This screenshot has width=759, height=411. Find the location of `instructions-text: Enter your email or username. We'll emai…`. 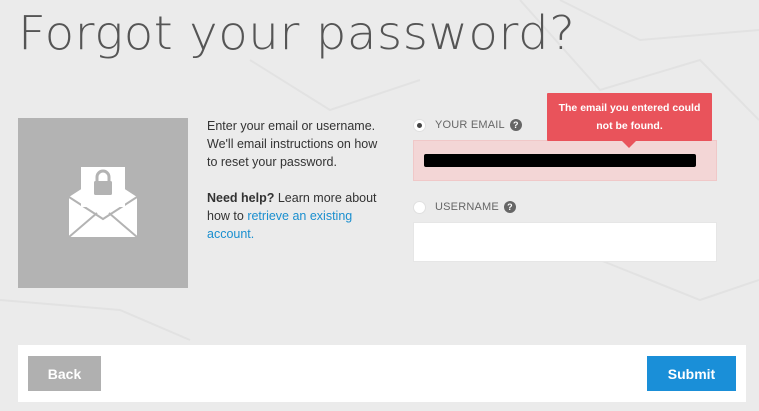

instructions-text: Enter your email or username. We'll emai… is located at coordinates (292, 144).